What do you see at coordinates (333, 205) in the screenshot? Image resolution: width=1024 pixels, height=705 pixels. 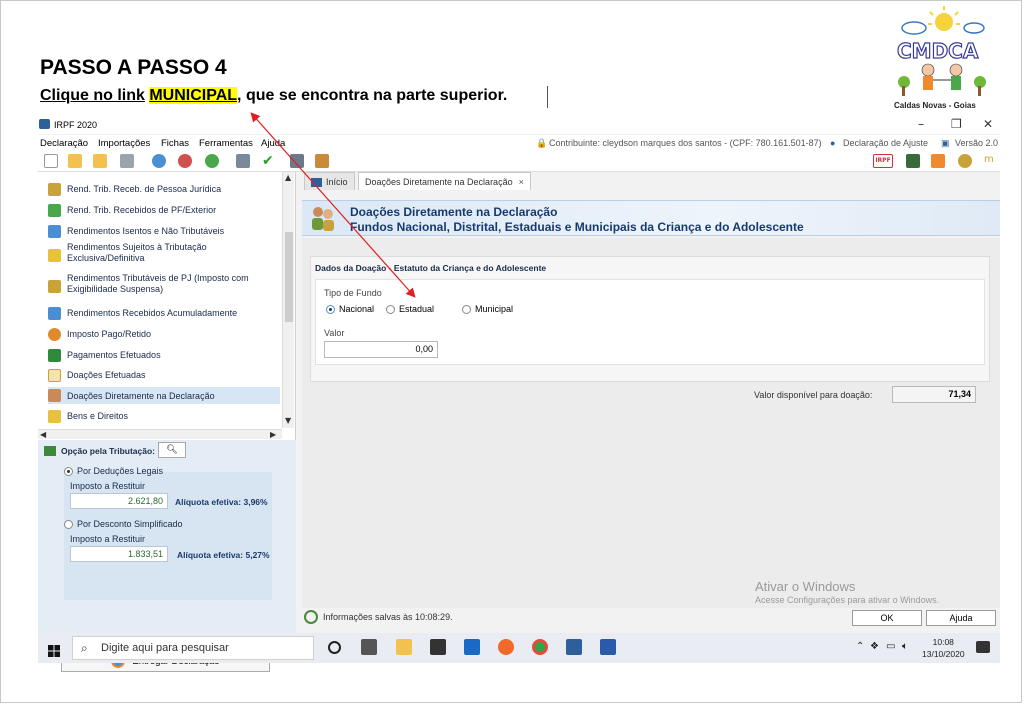 I see `annotation-arrow` at bounding box center [333, 205].